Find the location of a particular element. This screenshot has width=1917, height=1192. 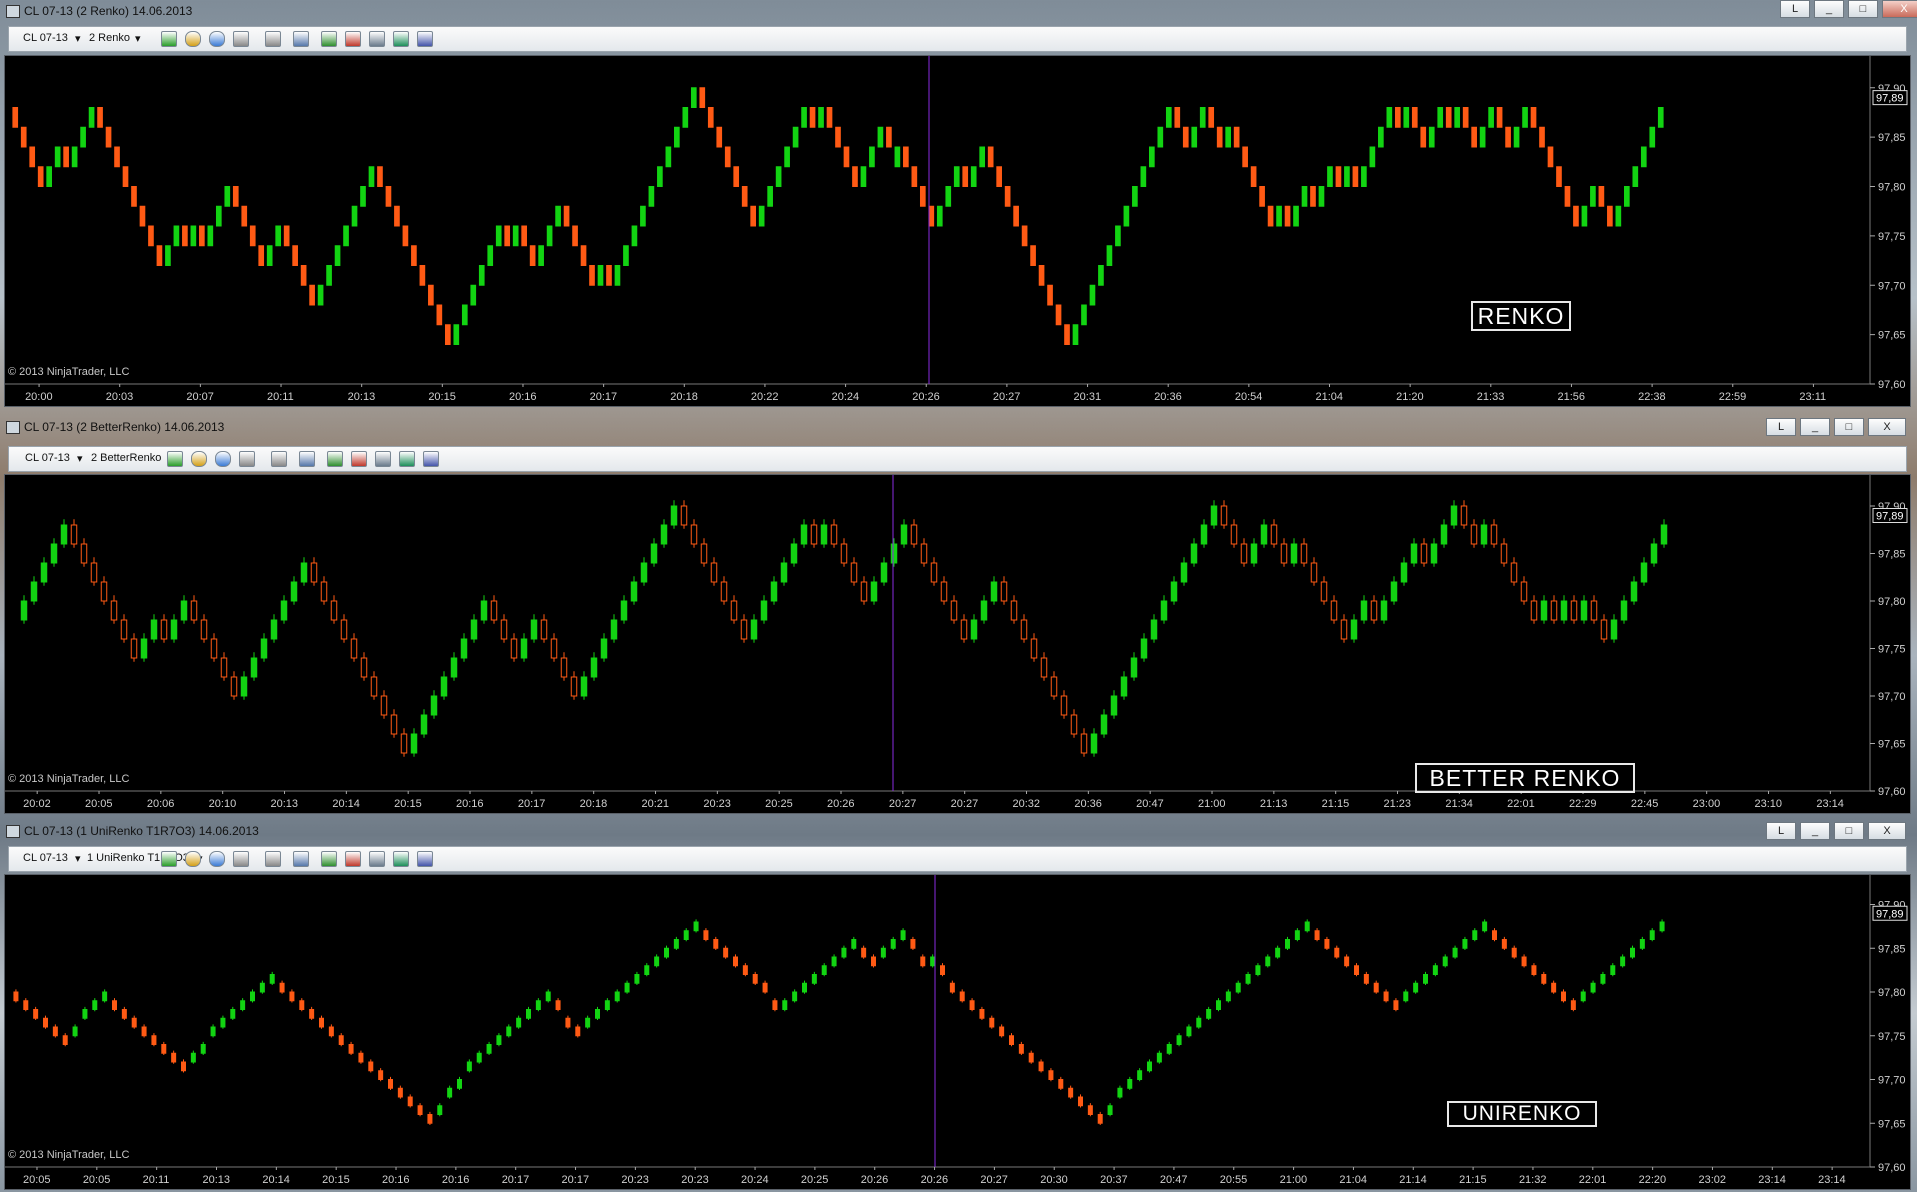

period-selector: 2 Renko is located at coordinates (109, 38).